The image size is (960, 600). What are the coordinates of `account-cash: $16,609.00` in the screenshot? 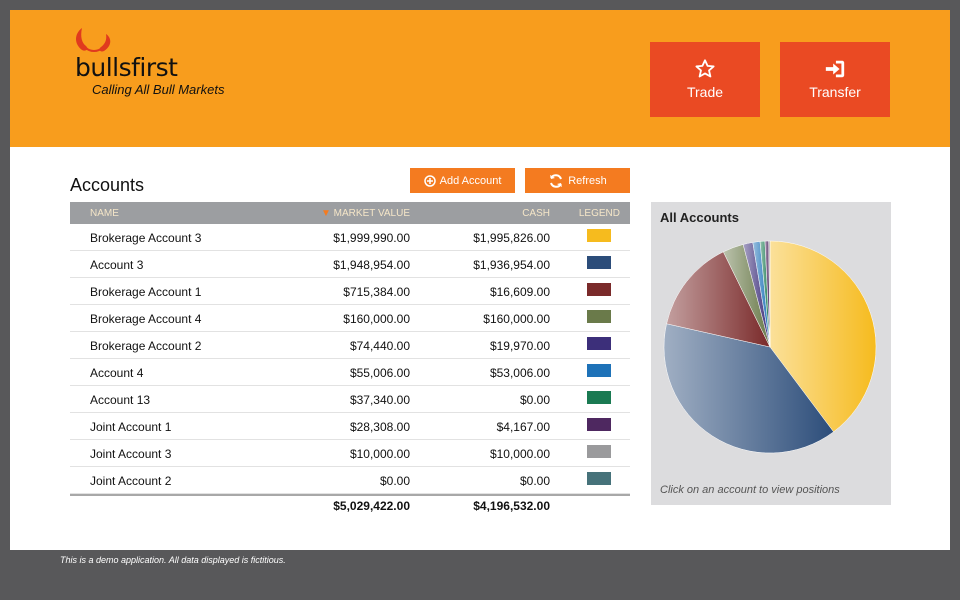 It's located at (519, 292).